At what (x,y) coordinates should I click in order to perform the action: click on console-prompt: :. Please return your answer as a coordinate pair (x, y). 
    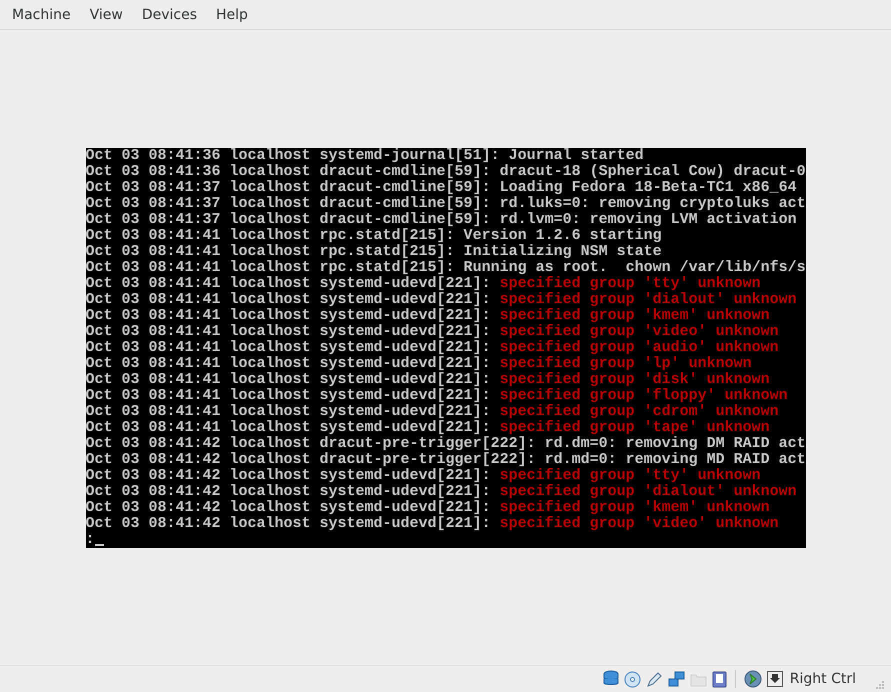
    Looking at the image, I should click on (90, 540).